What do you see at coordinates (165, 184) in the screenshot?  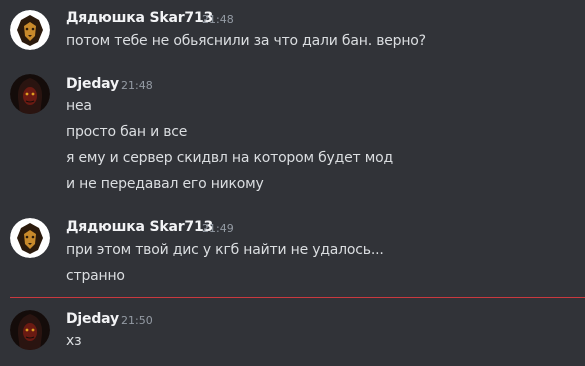 I see `message-text: и не передавал его никому` at bounding box center [165, 184].